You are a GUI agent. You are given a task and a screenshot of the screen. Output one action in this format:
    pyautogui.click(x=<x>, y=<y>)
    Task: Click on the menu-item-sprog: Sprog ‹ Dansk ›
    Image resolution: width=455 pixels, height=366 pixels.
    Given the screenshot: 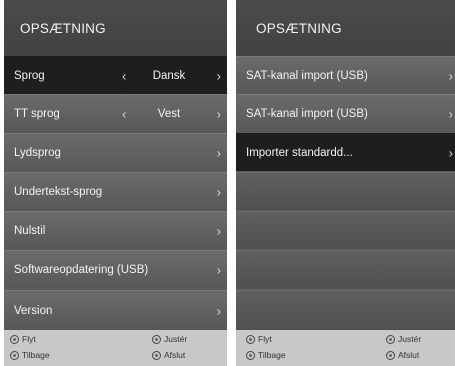 What is the action you would take?
    pyautogui.click(x=115, y=75)
    